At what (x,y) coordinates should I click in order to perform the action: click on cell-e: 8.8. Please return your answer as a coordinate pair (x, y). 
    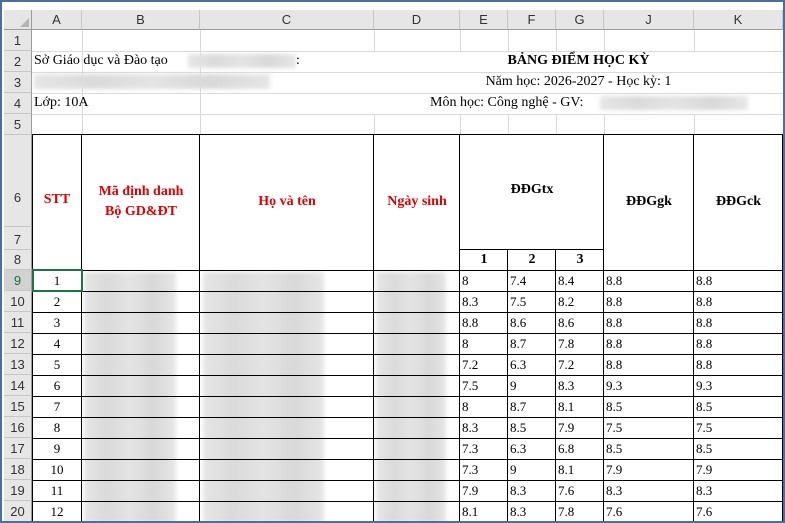
    Looking at the image, I should click on (484, 322).